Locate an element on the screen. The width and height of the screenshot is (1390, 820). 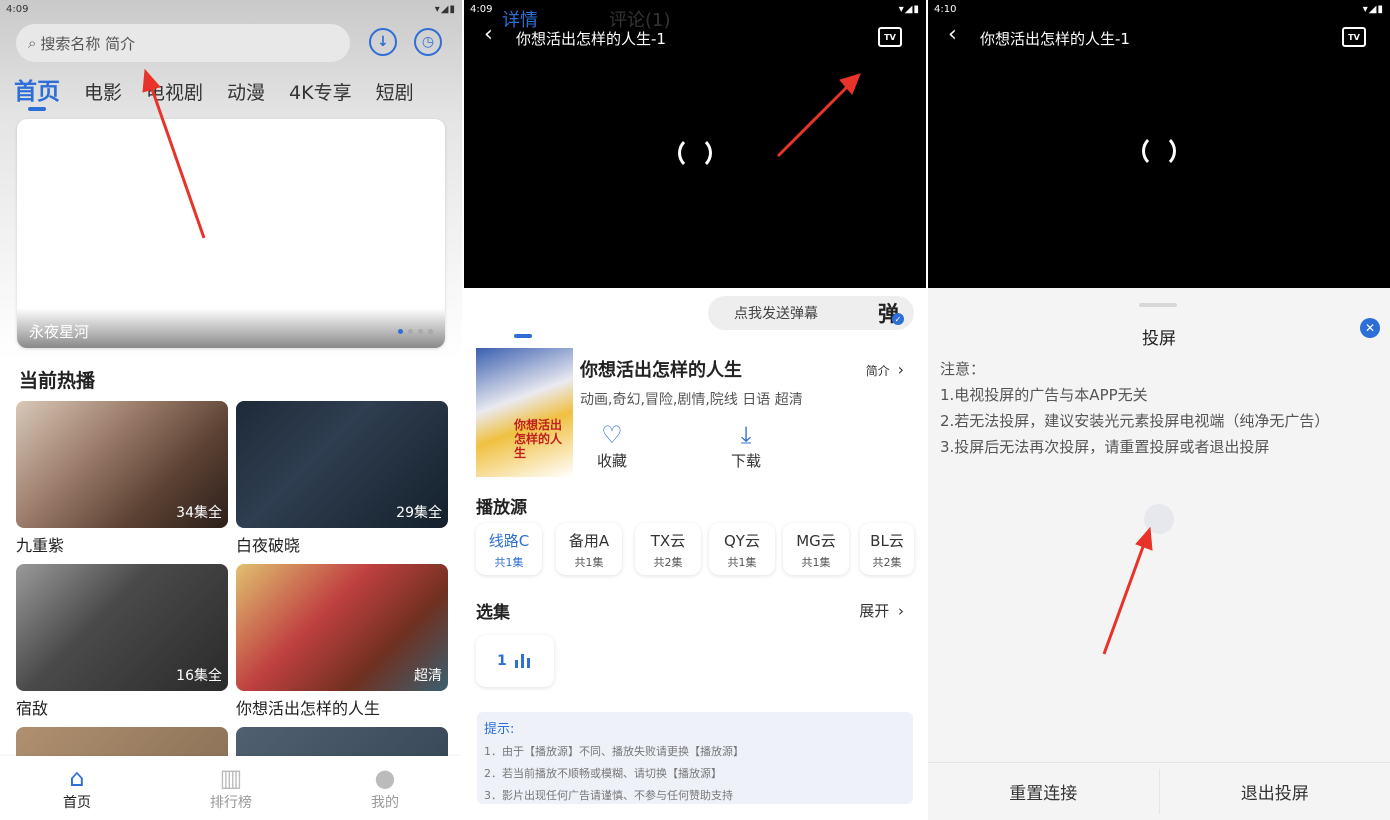
note-line: 2.若无法投屏，建议安装光元素投屏电视端（纯净无广告） is located at coordinates (1135, 421).